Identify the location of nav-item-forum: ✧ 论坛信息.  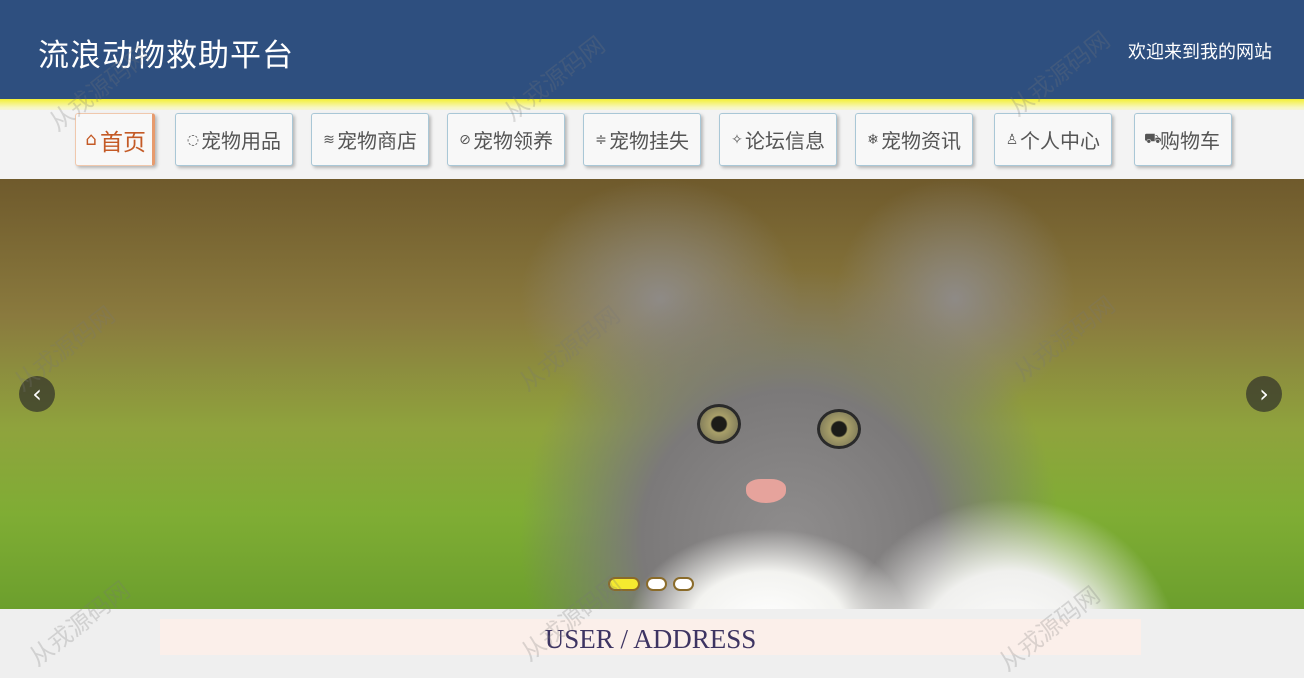
(778, 139).